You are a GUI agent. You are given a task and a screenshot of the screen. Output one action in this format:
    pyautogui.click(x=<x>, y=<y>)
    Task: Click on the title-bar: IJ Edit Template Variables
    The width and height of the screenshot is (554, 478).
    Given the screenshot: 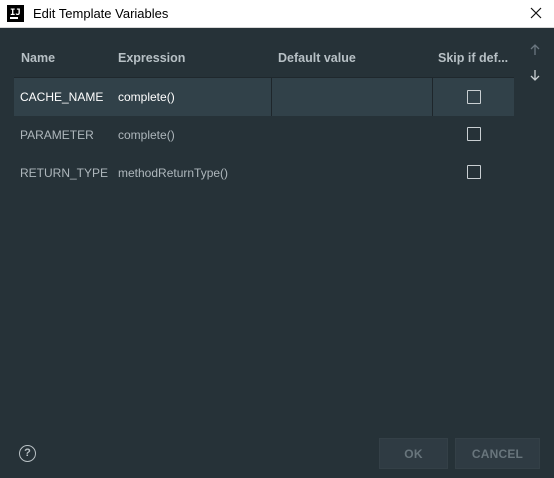 What is the action you would take?
    pyautogui.click(x=277, y=14)
    